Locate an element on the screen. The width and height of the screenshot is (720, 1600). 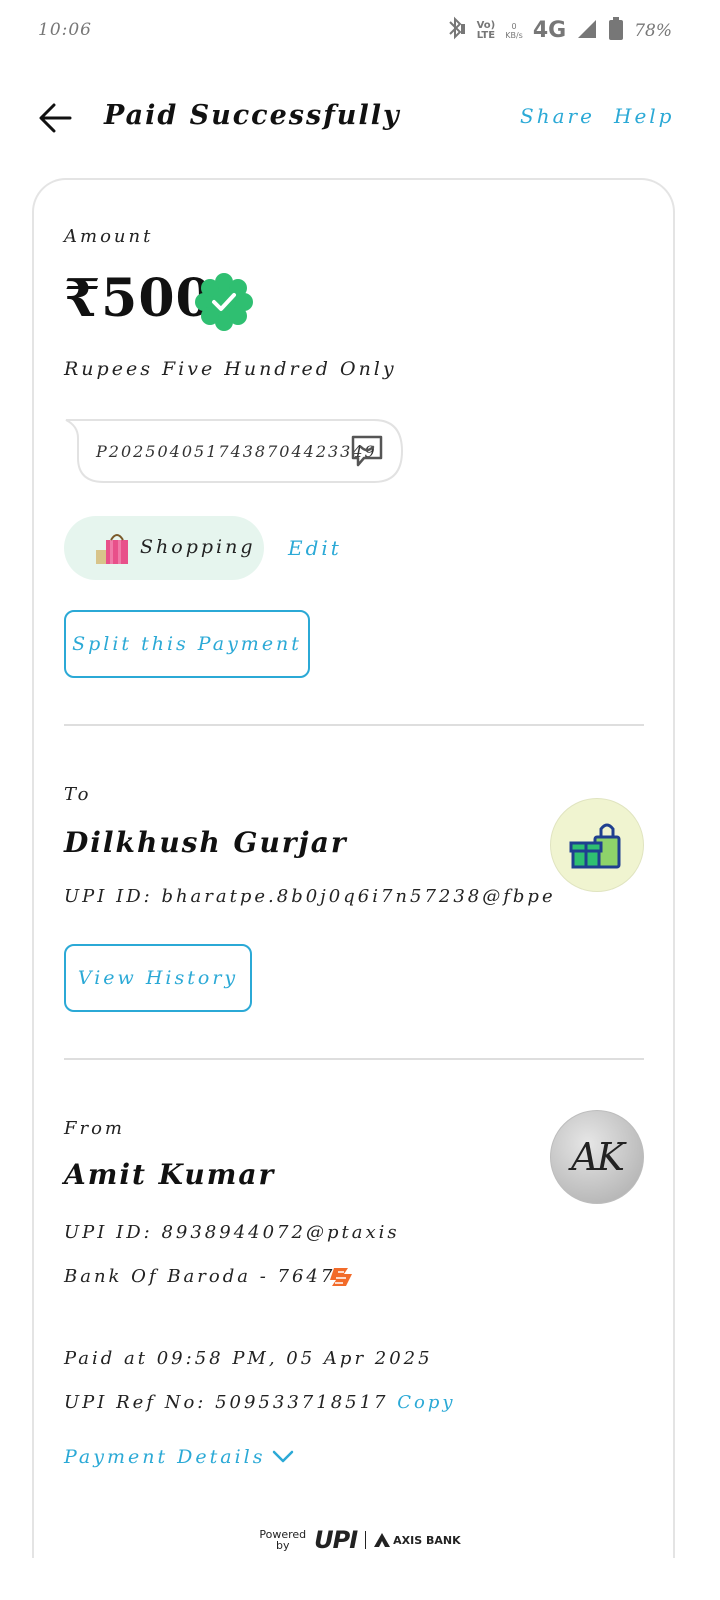
avatar-initials: AK is located at coordinates (598, 1157).